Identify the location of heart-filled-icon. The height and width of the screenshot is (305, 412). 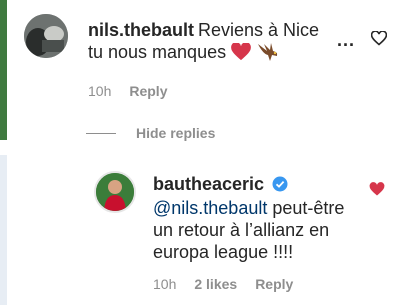
(377, 192).